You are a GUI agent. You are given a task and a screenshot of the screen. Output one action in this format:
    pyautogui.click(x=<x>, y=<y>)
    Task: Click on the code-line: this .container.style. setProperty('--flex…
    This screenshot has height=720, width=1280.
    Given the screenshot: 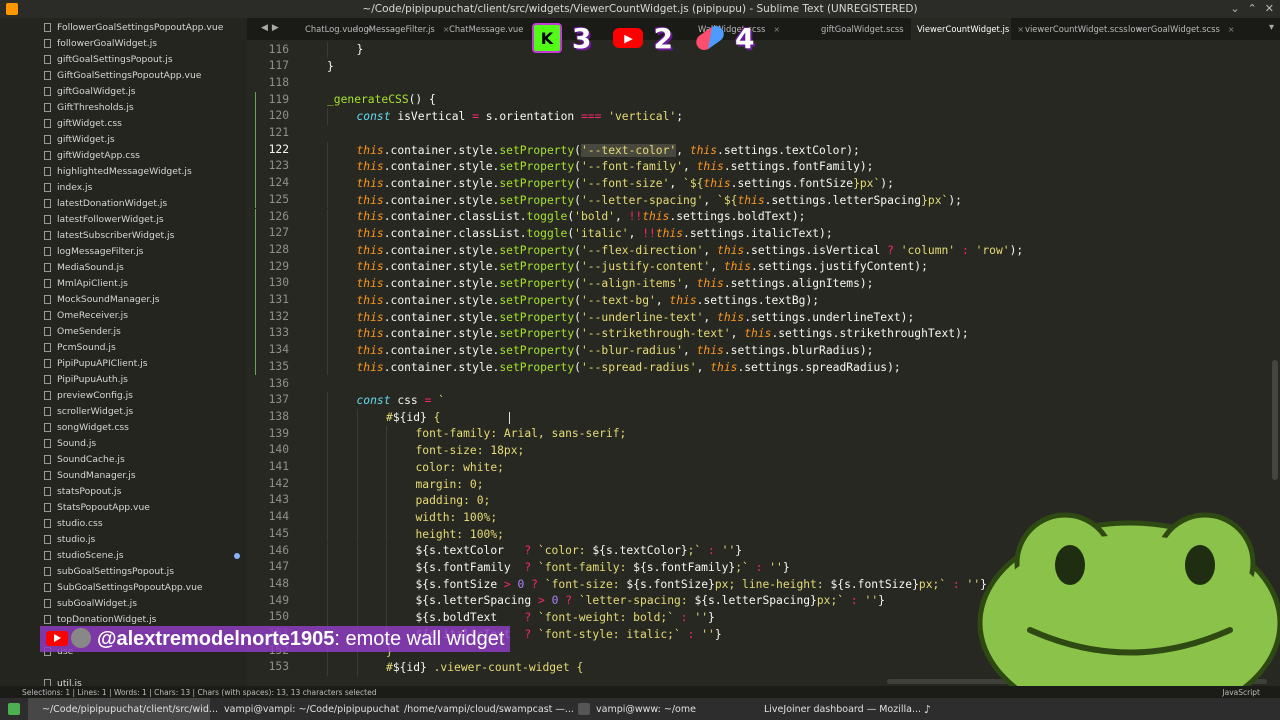 What is the action you would take?
    pyautogui.click(x=690, y=250)
    